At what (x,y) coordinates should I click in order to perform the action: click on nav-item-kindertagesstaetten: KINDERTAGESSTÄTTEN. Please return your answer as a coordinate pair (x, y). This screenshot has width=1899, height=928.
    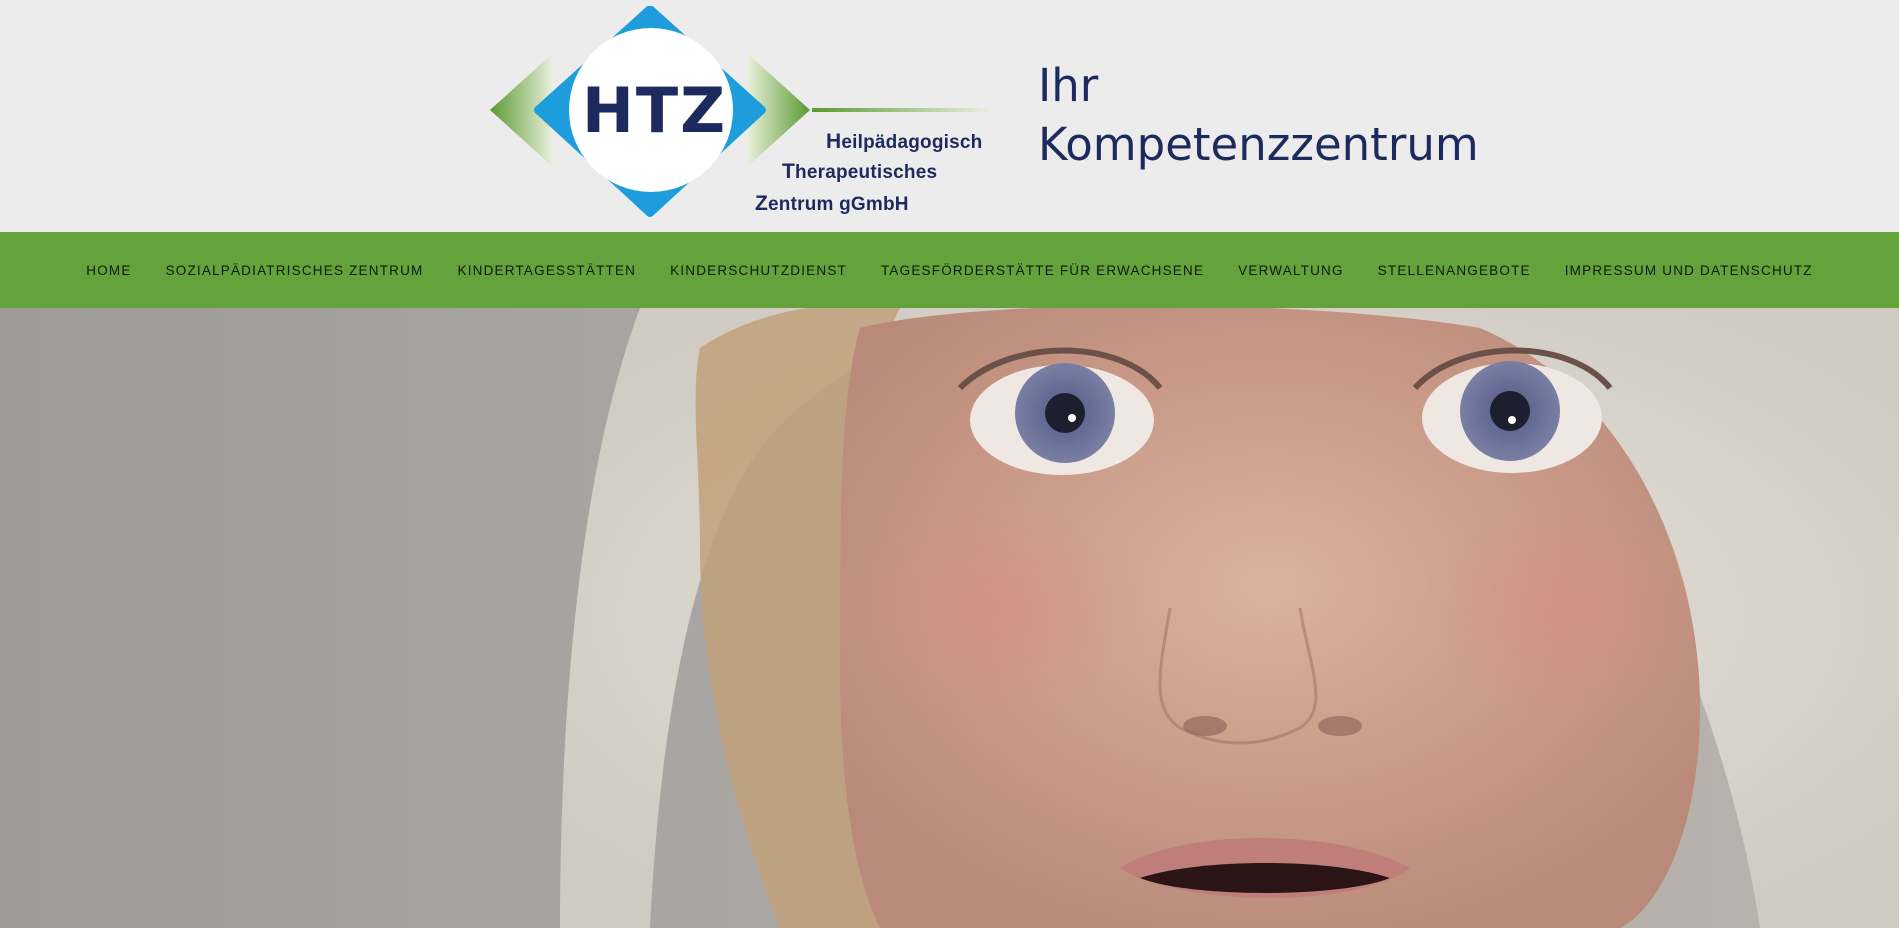
    Looking at the image, I should click on (547, 270).